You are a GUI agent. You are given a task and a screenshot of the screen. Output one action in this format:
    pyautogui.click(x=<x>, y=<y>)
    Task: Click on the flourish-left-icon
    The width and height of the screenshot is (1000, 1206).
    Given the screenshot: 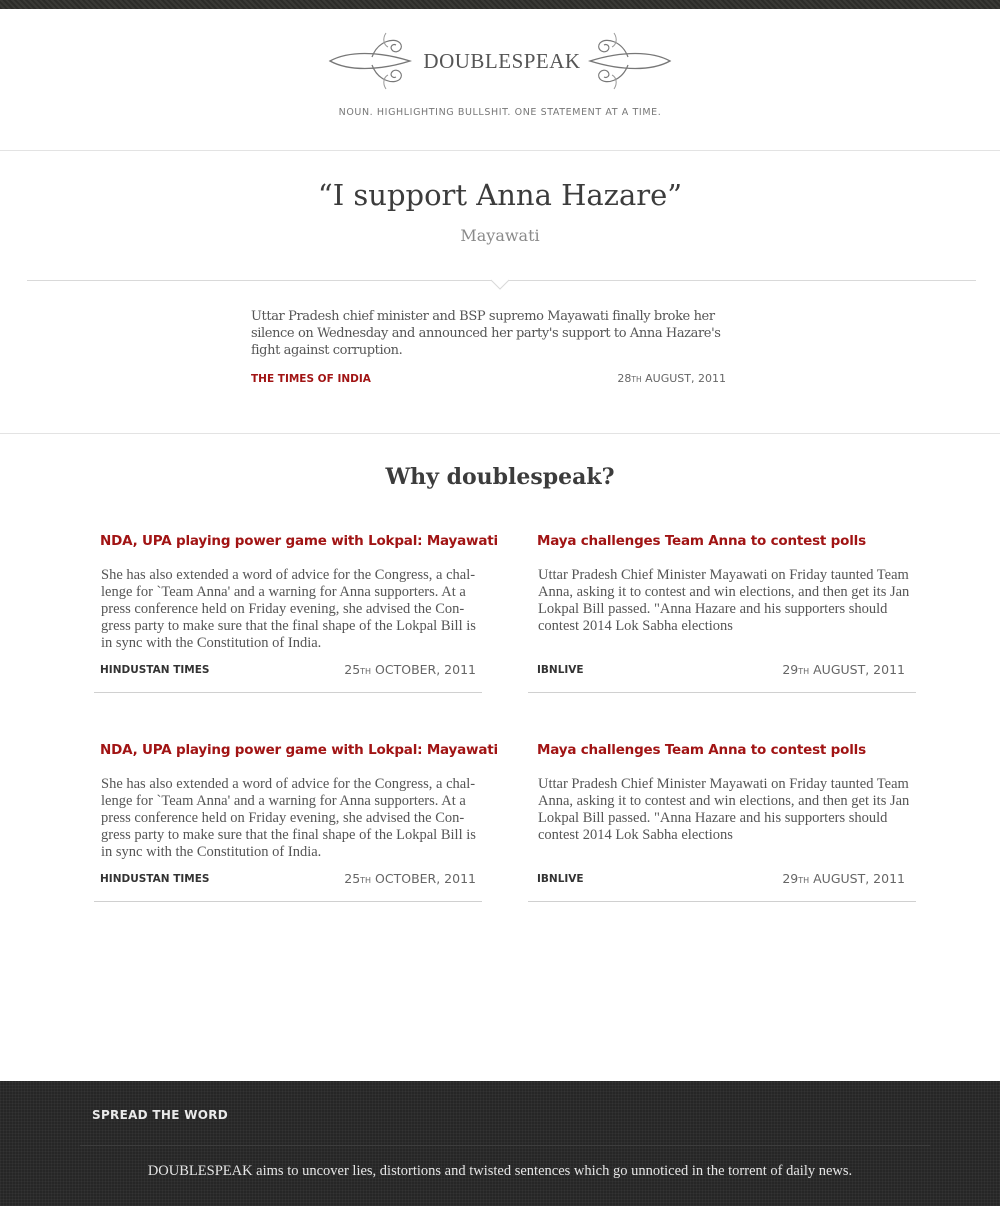 What is the action you would take?
    pyautogui.click(x=370, y=61)
    